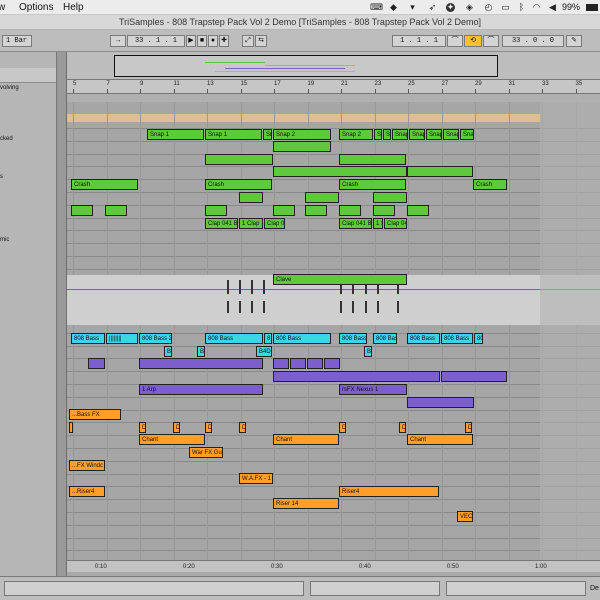 The image size is (600, 600). Describe the element at coordinates (491, 41) in the screenshot. I see `punch-out-button: ⌒` at that location.